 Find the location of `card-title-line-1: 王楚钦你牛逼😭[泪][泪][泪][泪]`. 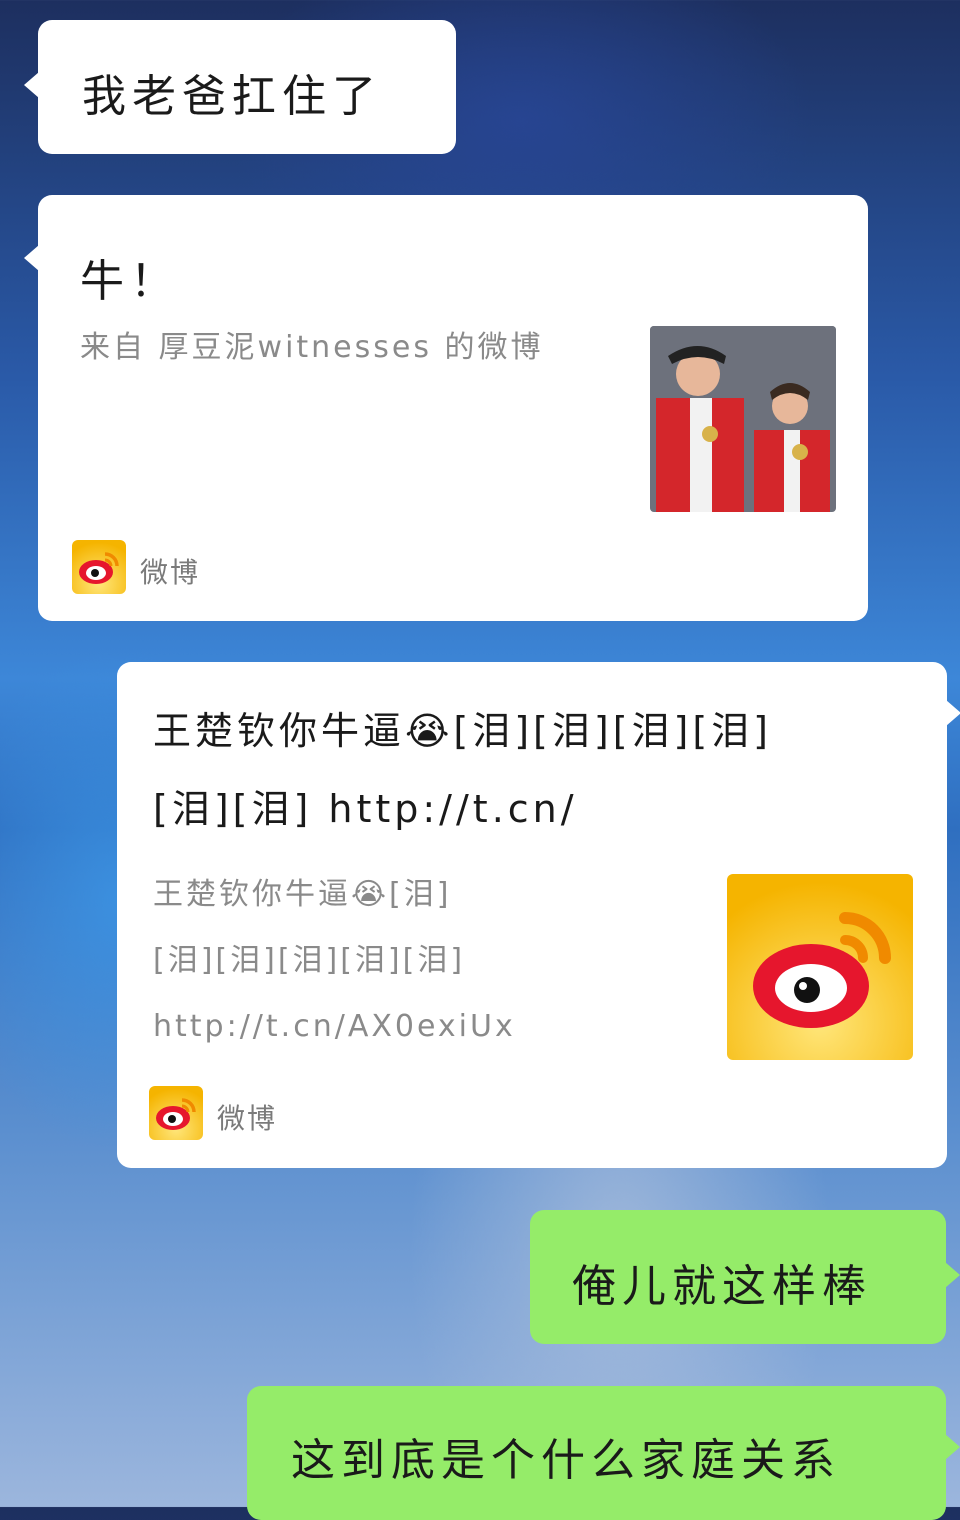

card-title-line-1: 王楚钦你牛逼😭[泪][泪][泪][泪] is located at coordinates (463, 731).